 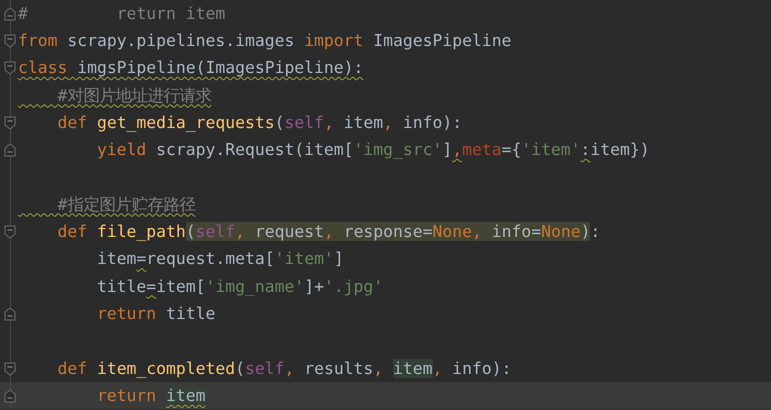 What do you see at coordinates (126, 205) in the screenshot?
I see `code-line: #指定图片贮存路径` at bounding box center [126, 205].